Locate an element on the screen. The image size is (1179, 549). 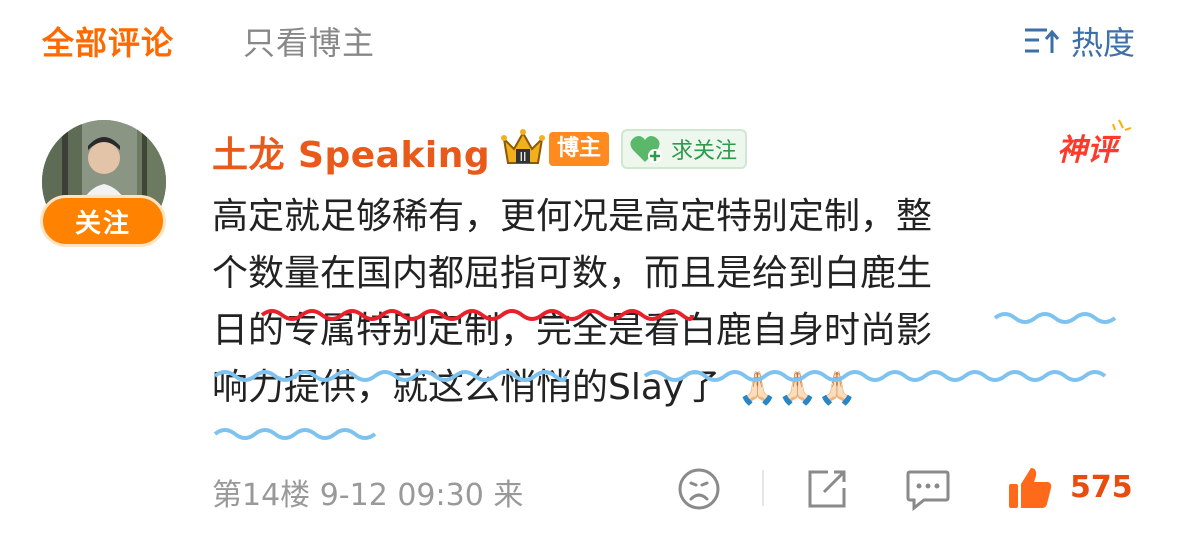
dislike-face-icon is located at coordinates (699, 489).